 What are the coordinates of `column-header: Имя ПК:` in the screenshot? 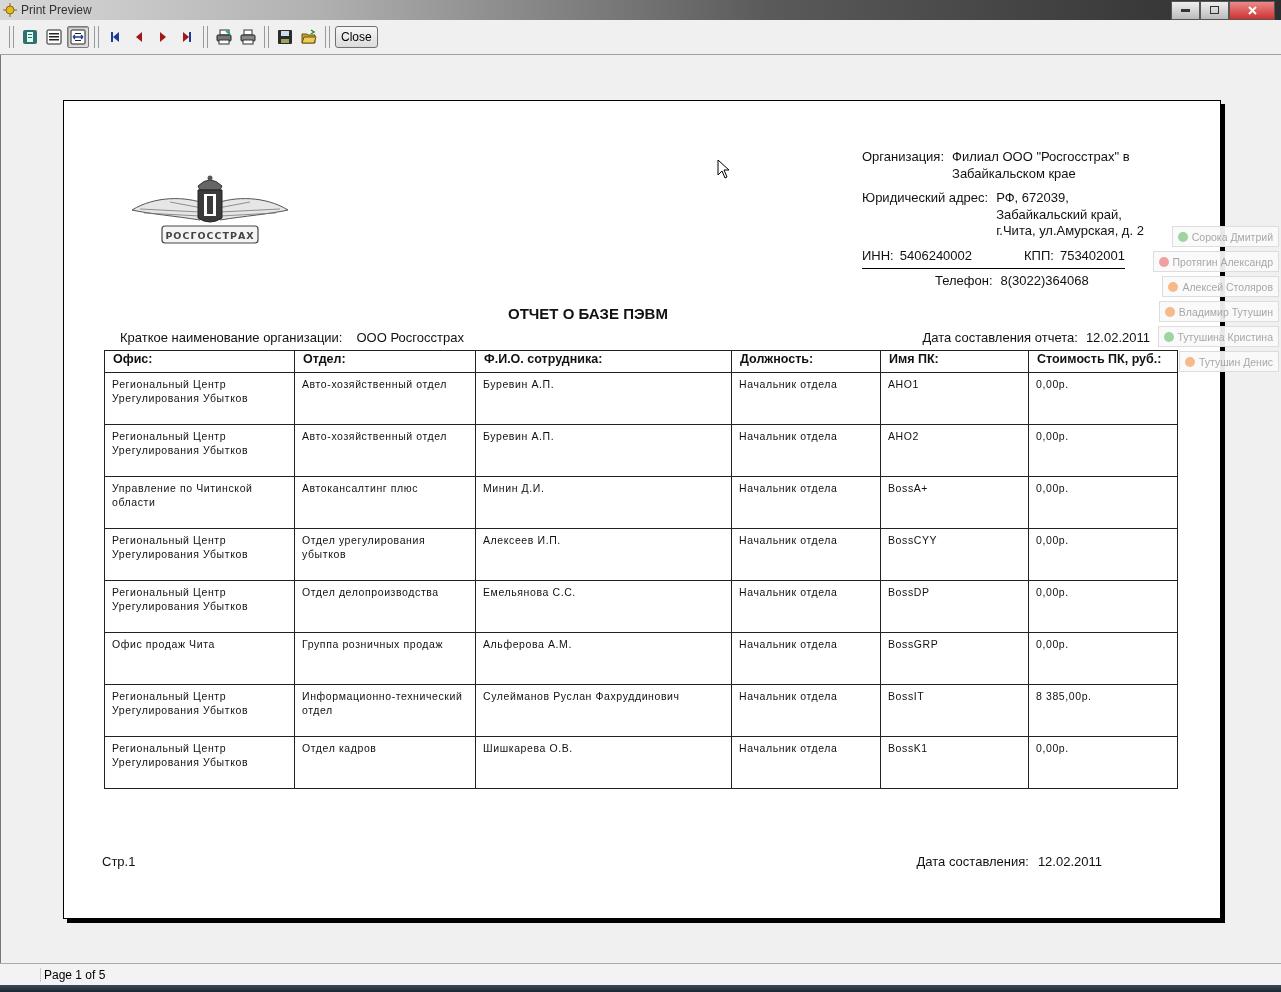 It's located at (954, 361).